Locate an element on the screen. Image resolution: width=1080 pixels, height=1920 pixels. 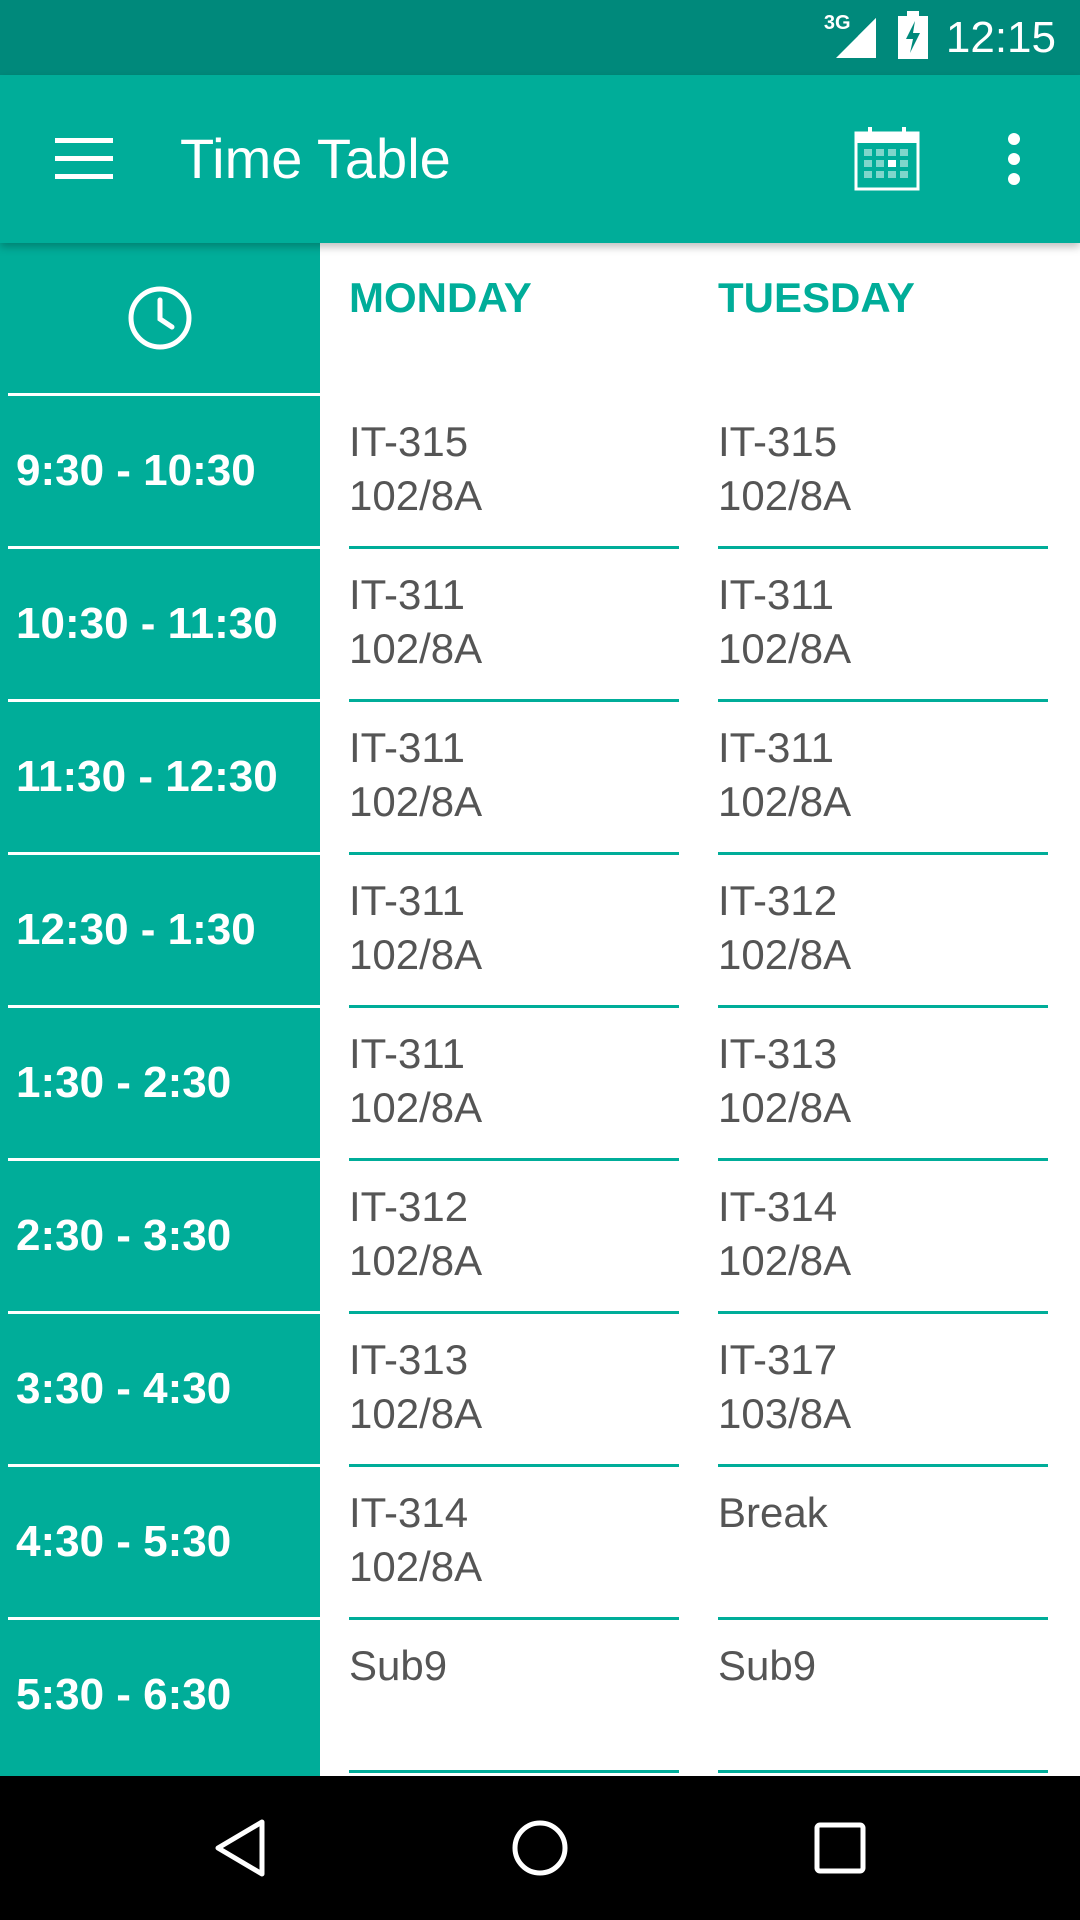
navigation-bar is located at coordinates (540, 1848).